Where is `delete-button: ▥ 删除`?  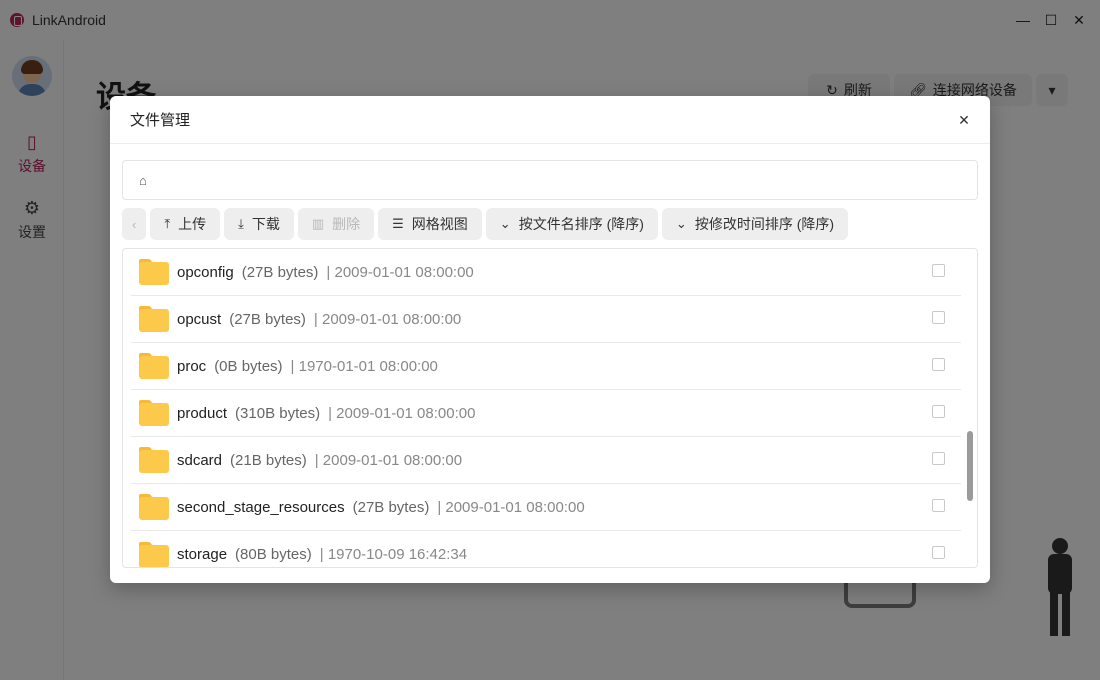 delete-button: ▥ 删除 is located at coordinates (336, 224).